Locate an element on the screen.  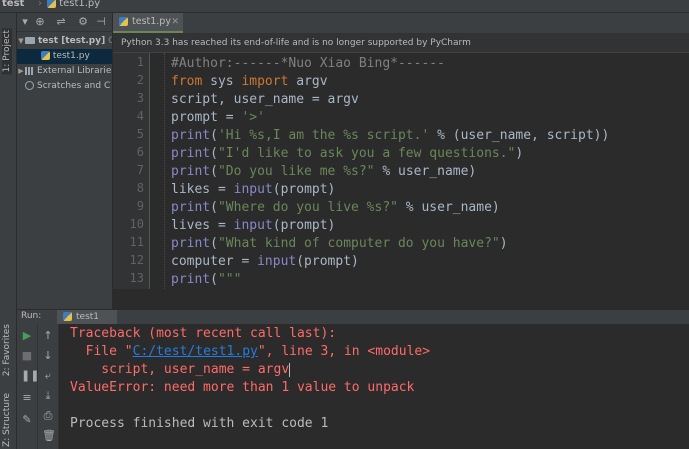
line-number: 12 is located at coordinates (136, 260).